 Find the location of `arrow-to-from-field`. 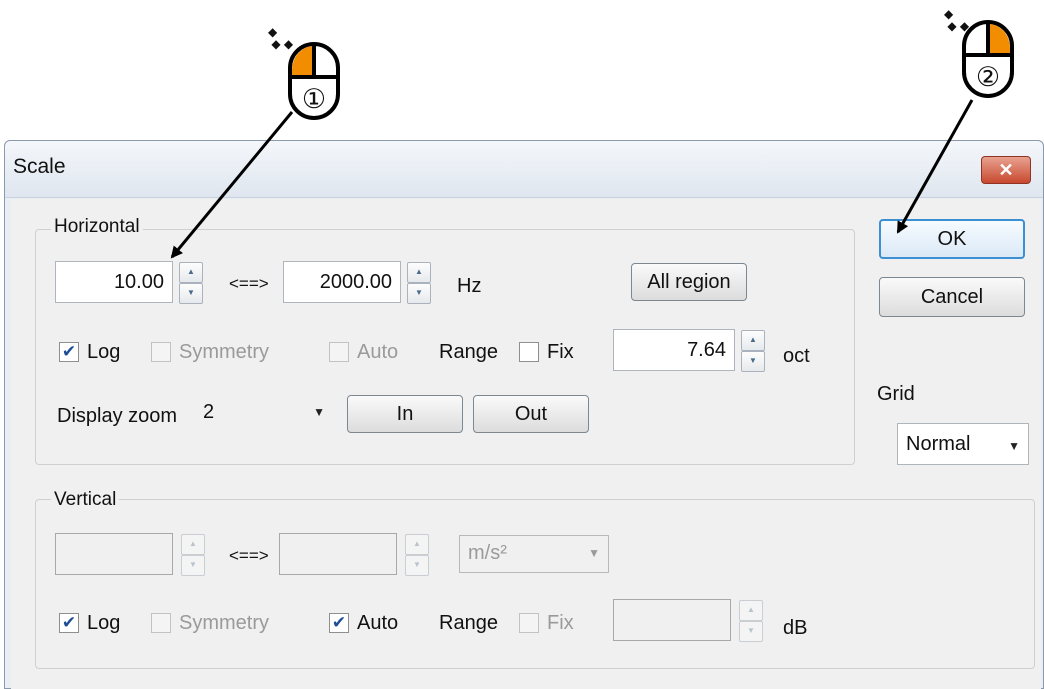

arrow-to-from-field is located at coordinates (232, 185).